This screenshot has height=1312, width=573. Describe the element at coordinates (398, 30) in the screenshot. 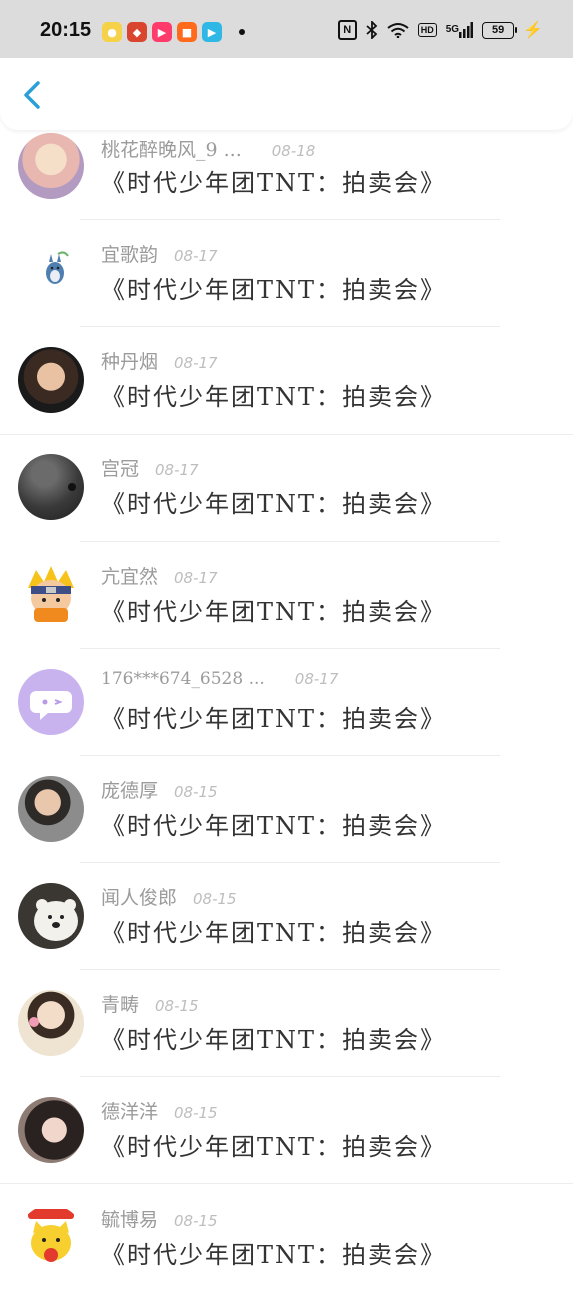

I see `wifi-icon` at that location.